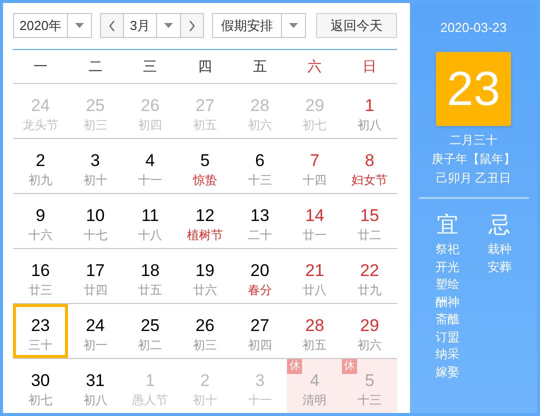  What do you see at coordinates (474, 140) in the screenshot?
I see `lunar-date: 二月三十` at bounding box center [474, 140].